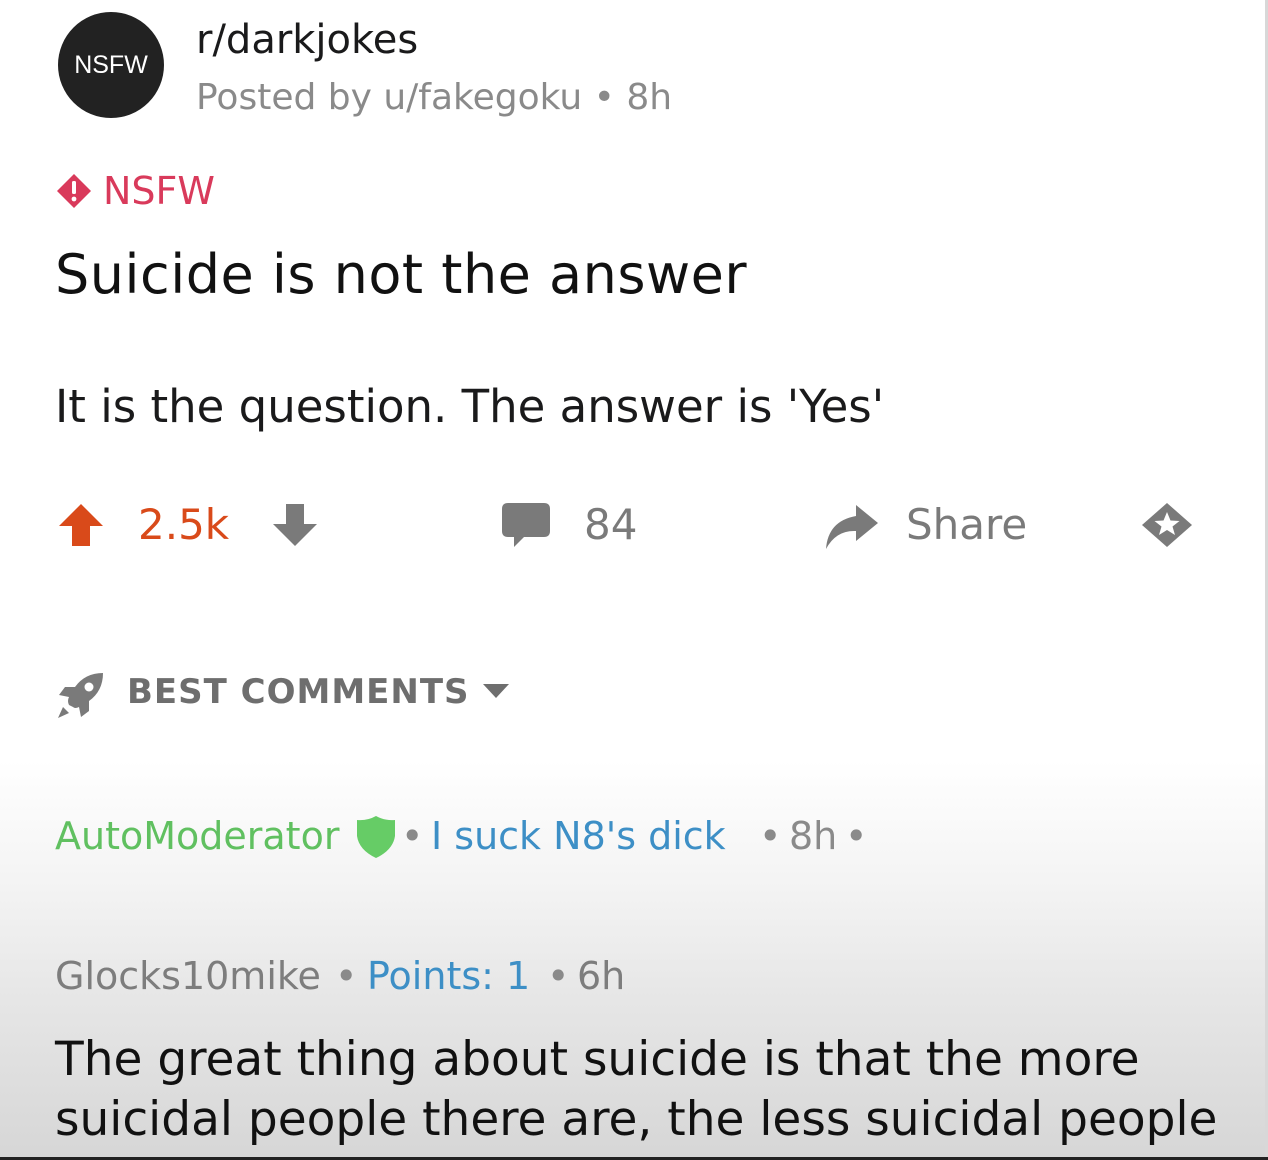 The height and width of the screenshot is (1160, 1268). Describe the element at coordinates (376, 837) in the screenshot. I see `moderator-shield-icon` at that location.